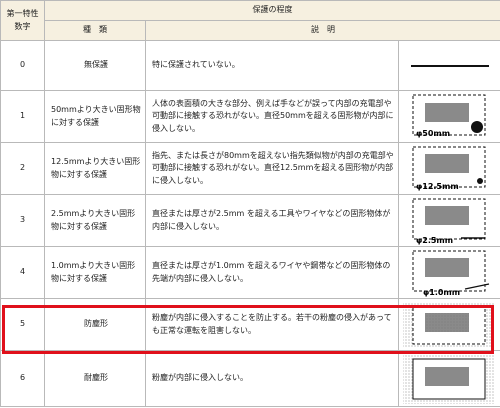  Describe the element at coordinates (95, 30) in the screenshot. I see `header-type: 種 類` at that location.